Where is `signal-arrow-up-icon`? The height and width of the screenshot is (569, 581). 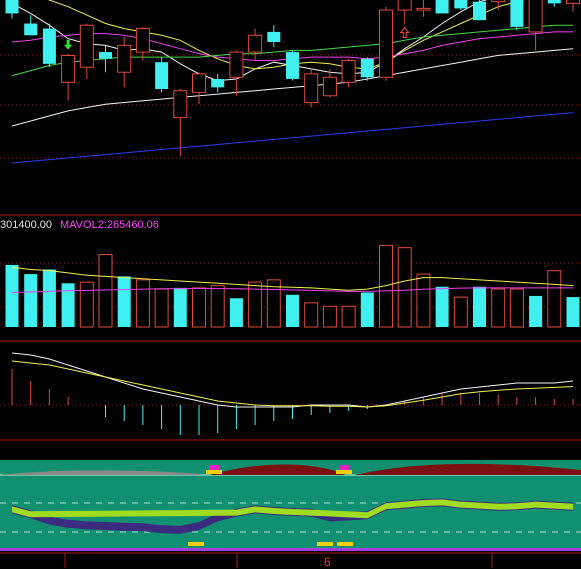
signal-arrow-up-icon is located at coordinates (404, 32).